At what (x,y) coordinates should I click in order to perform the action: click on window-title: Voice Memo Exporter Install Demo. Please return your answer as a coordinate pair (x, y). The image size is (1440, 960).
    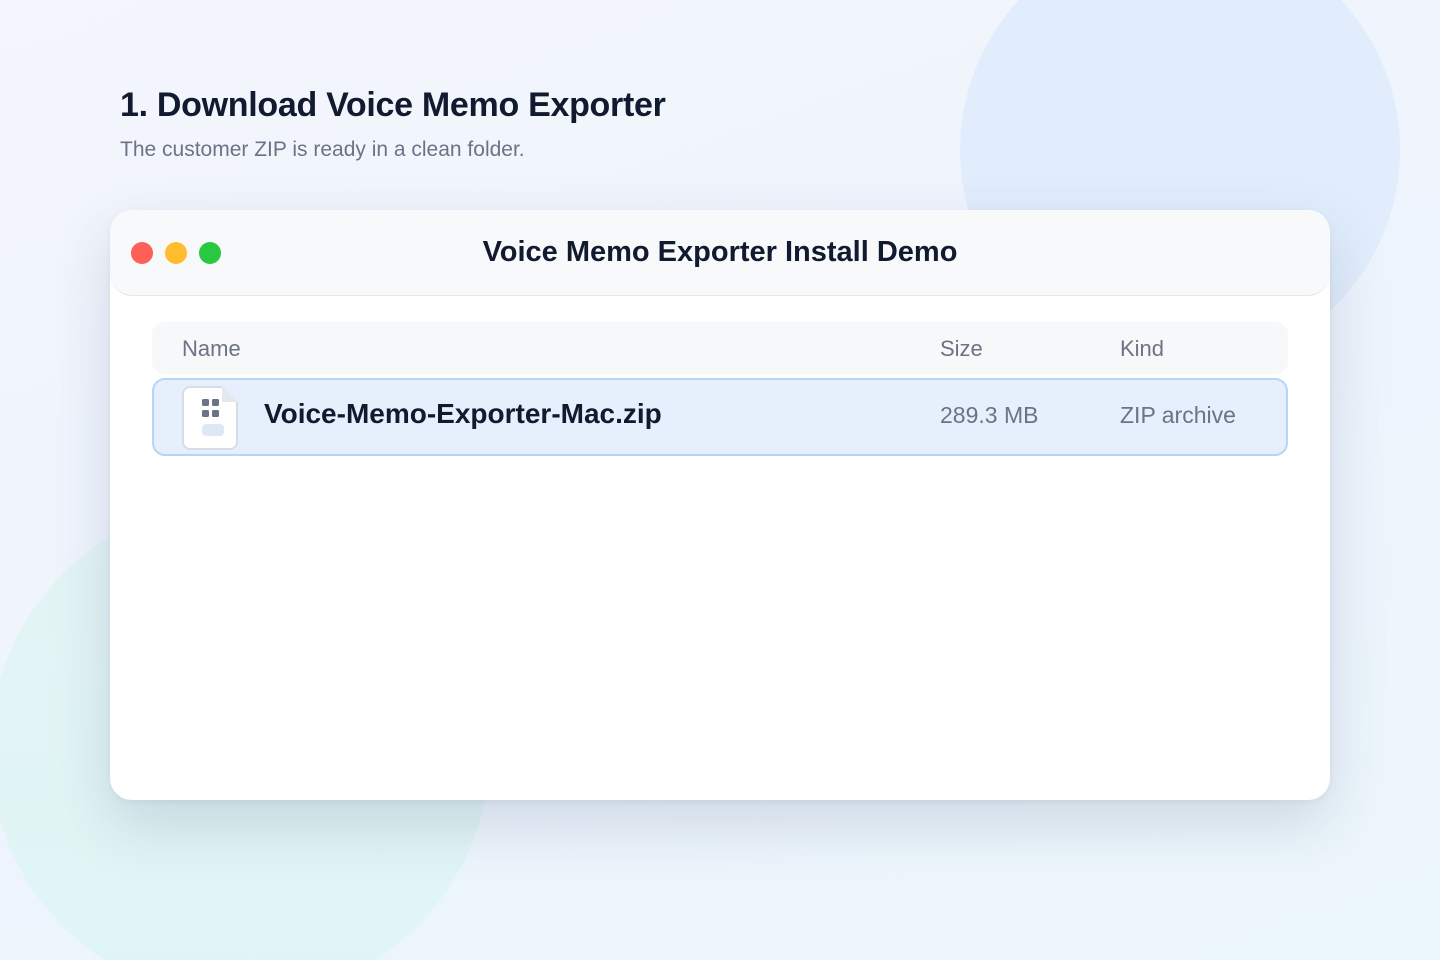
    Looking at the image, I should click on (720, 252).